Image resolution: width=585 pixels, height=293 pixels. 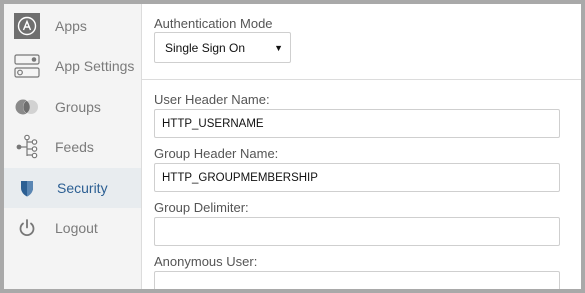 I want to click on group-header-name-input, so click(x=357, y=177).